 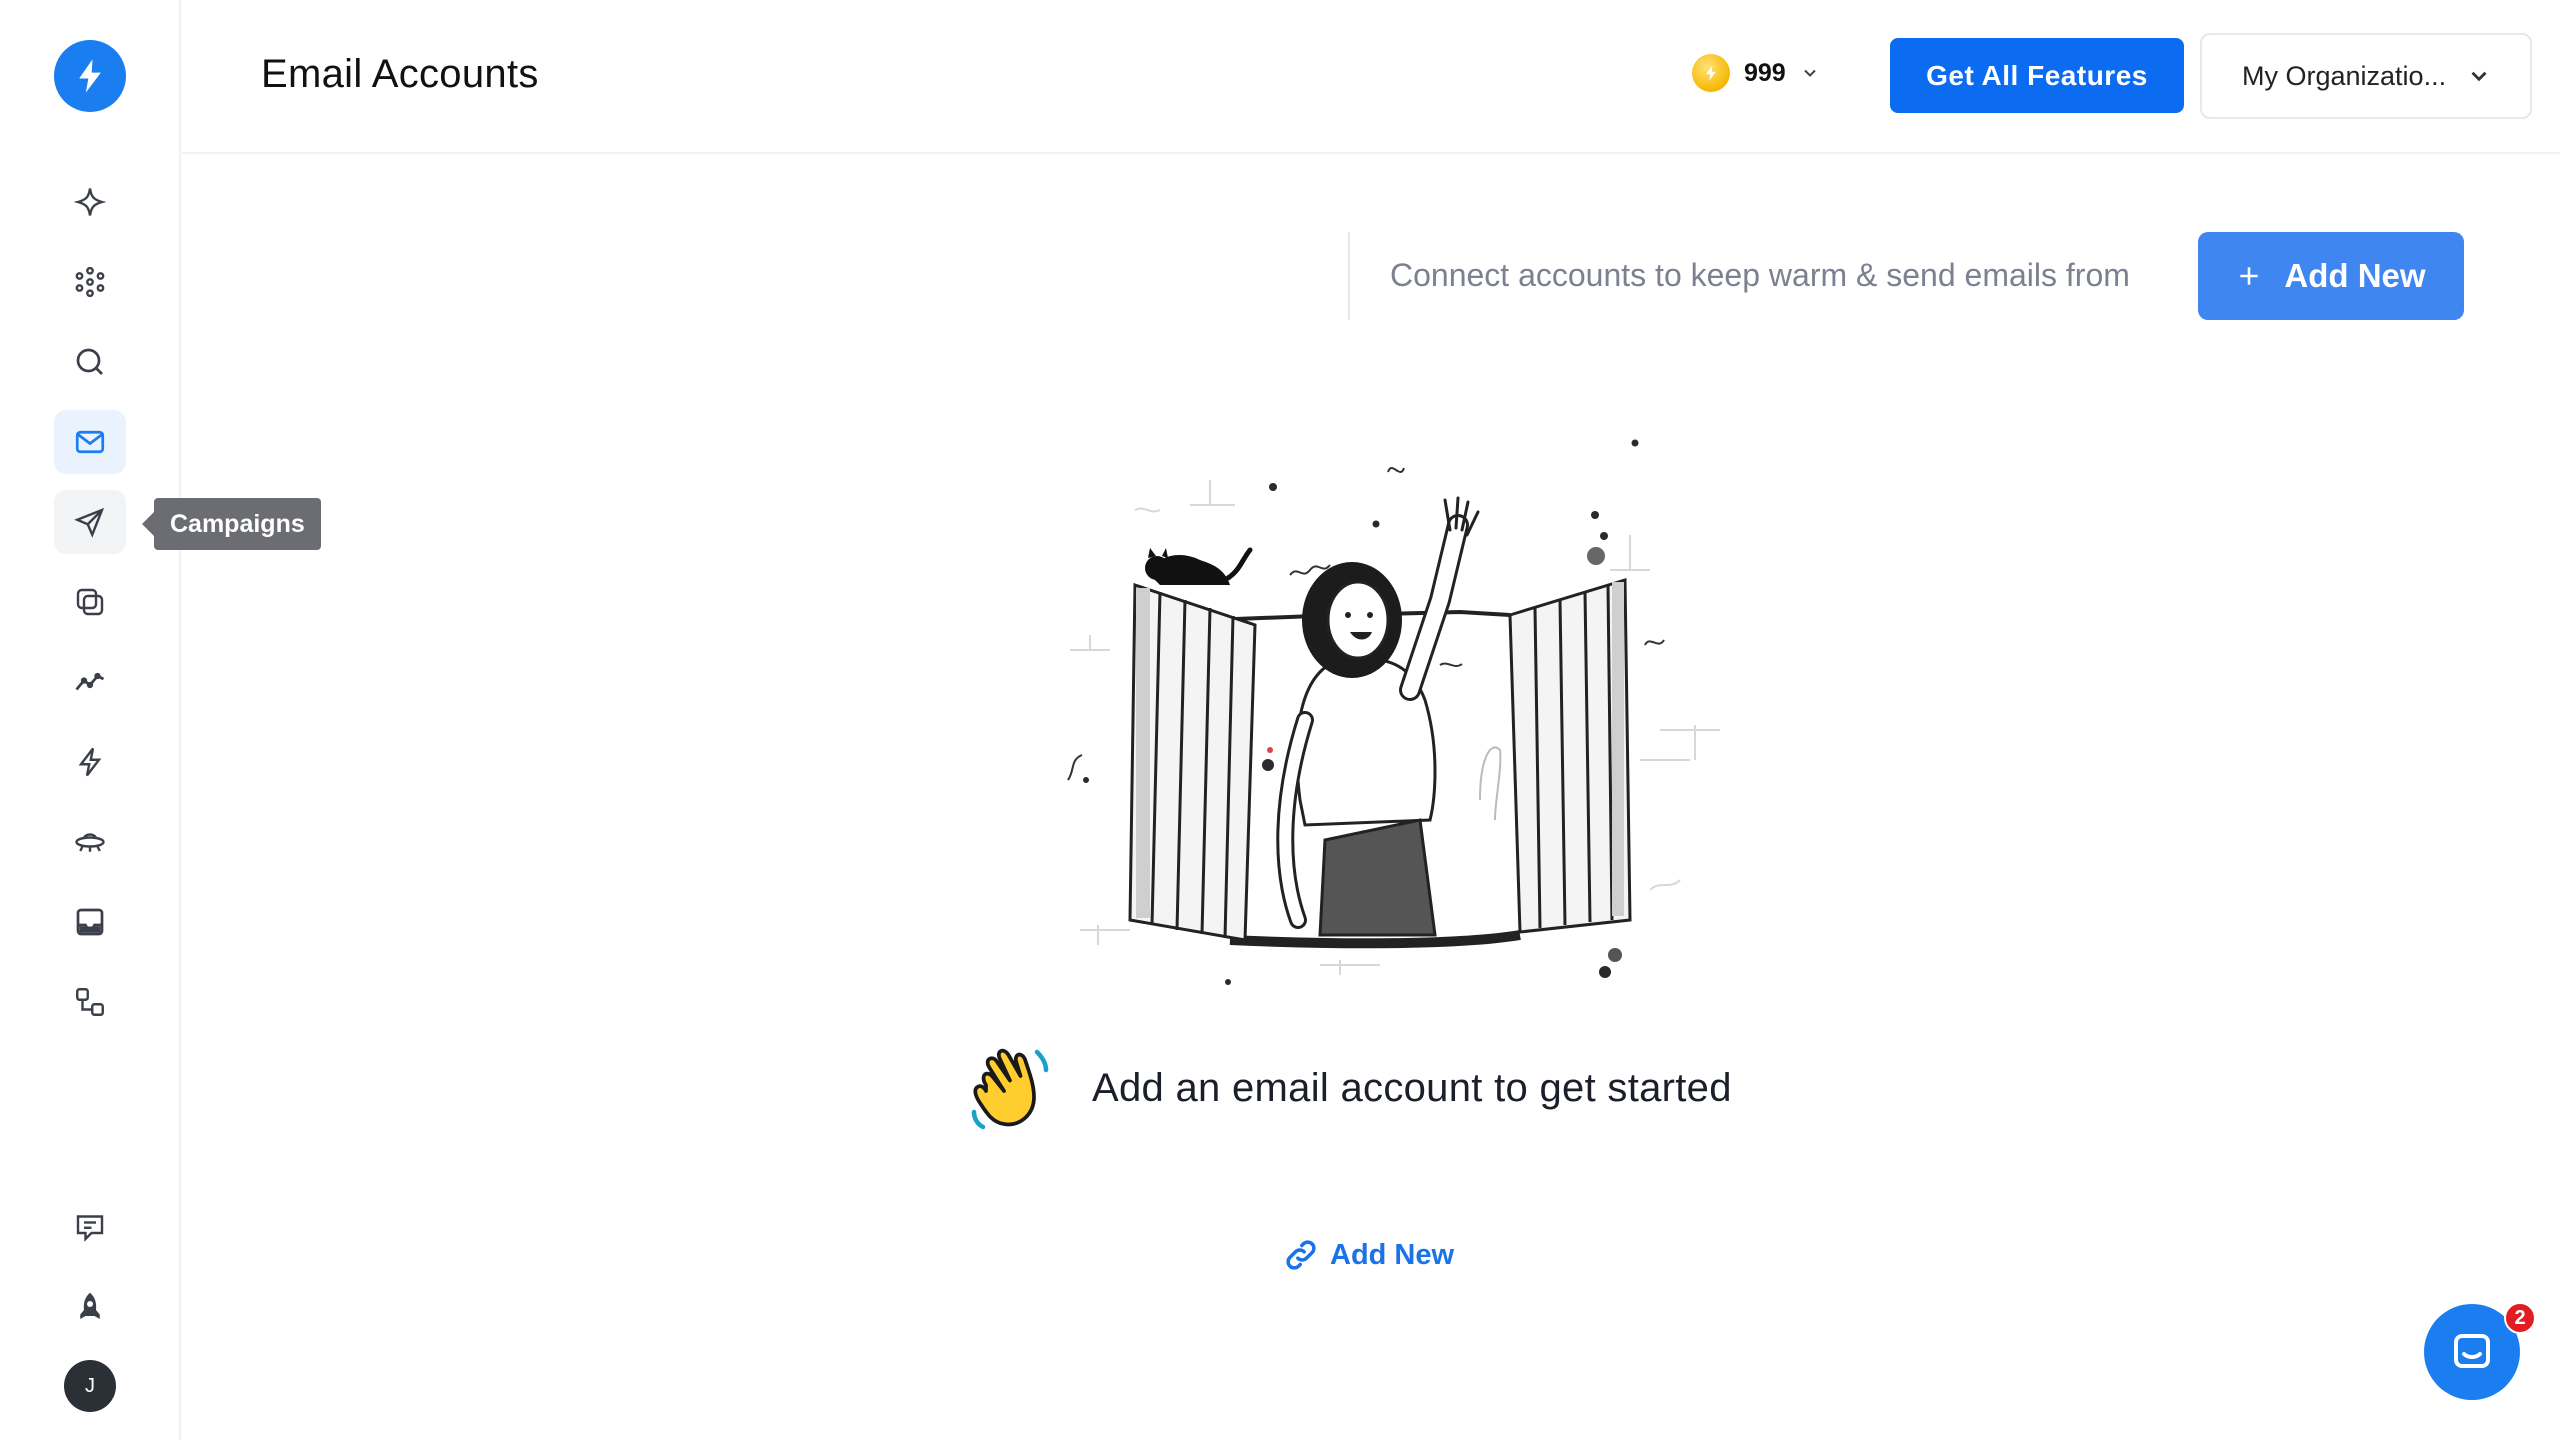 I want to click on add-new-button: Add New, so click(x=2331, y=276).